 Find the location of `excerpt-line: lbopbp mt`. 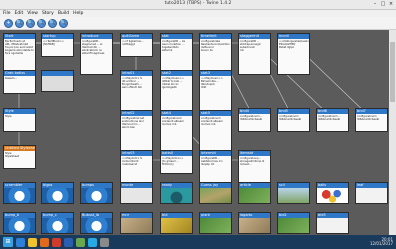

excerpt-line: lbopbp mt is located at coordinates (208, 164).